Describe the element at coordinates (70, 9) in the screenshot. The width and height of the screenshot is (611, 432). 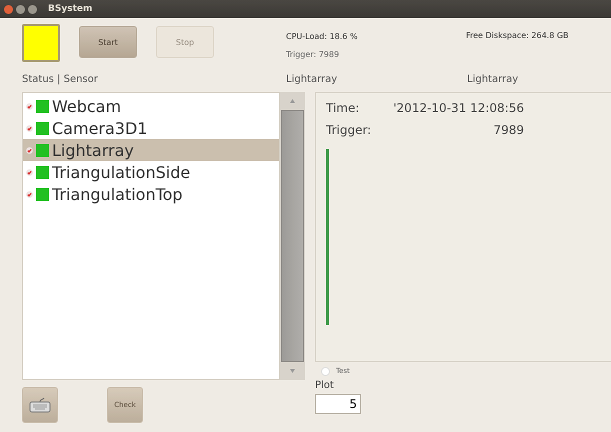
I see `window-title: BSystem` at that location.